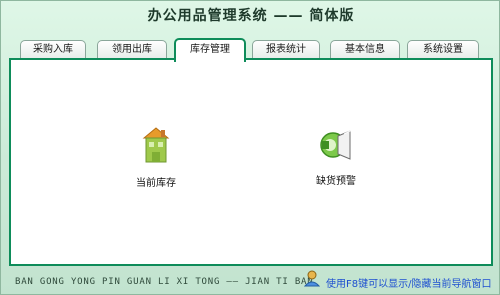 The height and width of the screenshot is (295, 500). I want to click on tab-issue-out: 领用出库, so click(132, 49).